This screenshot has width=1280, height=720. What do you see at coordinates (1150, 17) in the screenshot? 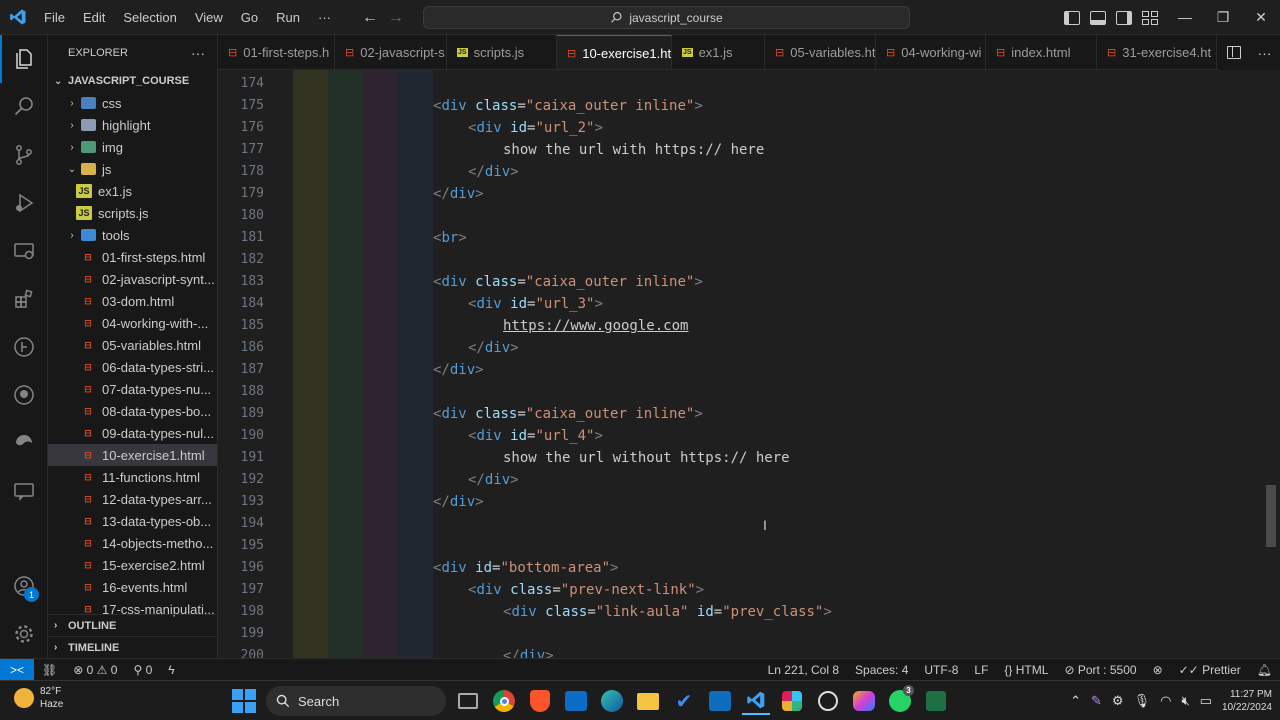
I see `customize-layout-icon` at bounding box center [1150, 17].